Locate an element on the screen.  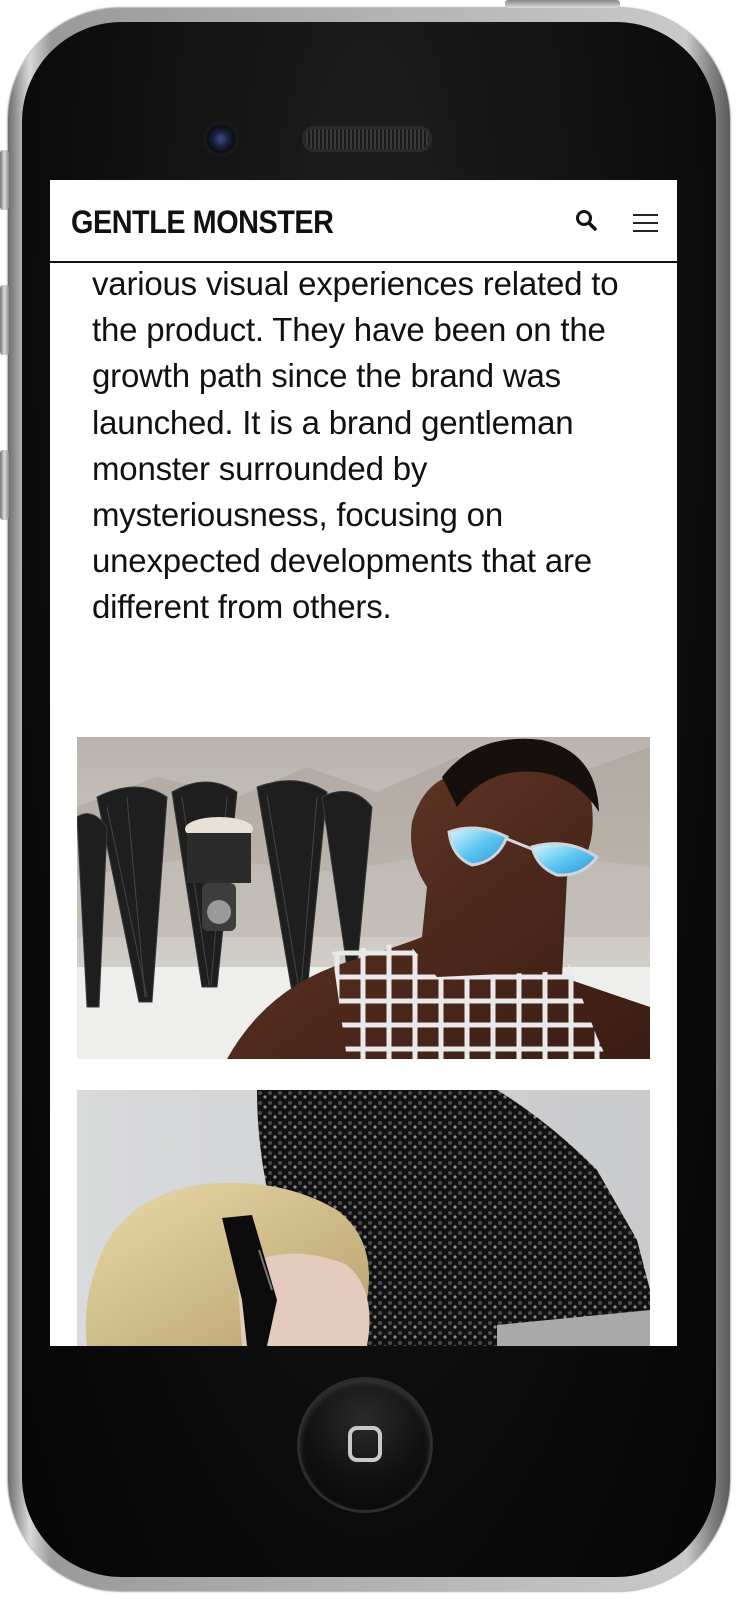
volume-down-button is located at coordinates (4, 485).